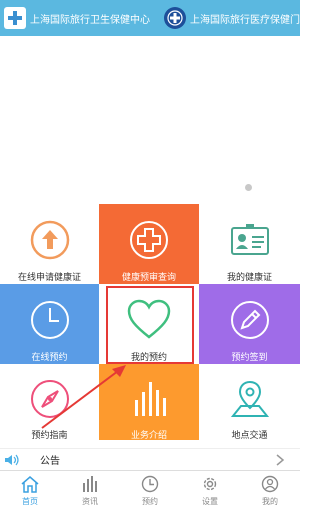  What do you see at coordinates (175, 18) in the screenshot?
I see `clinic-logo-icon` at bounding box center [175, 18].